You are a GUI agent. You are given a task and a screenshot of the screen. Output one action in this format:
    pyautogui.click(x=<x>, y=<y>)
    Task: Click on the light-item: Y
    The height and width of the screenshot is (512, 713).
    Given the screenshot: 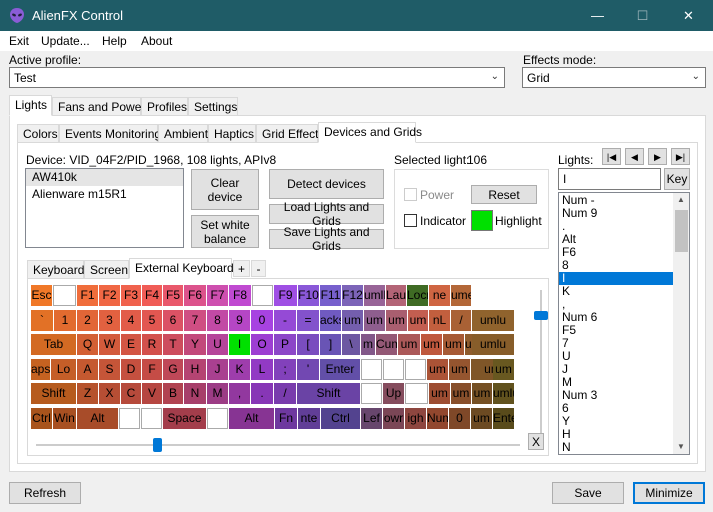 What is the action you would take?
    pyautogui.click(x=616, y=421)
    